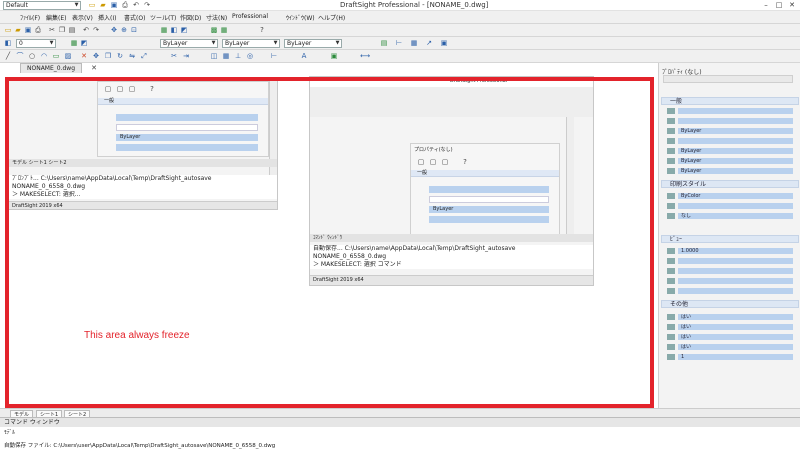 The image size is (800, 455). I want to click on trim-icon: ✂, so click(174, 56).